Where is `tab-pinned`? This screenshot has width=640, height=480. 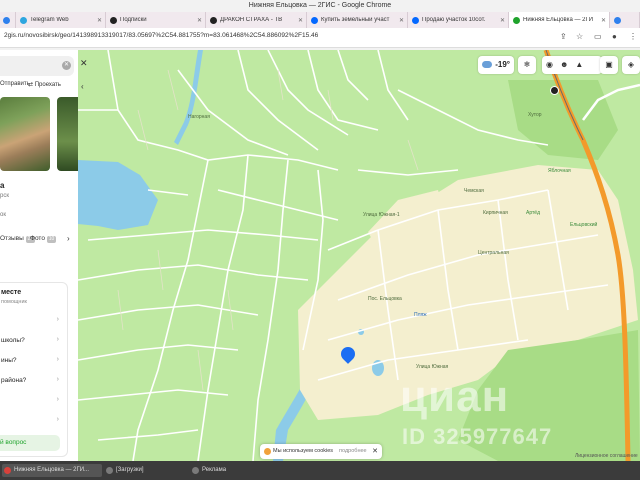
tab-pinned is located at coordinates (8, 20).